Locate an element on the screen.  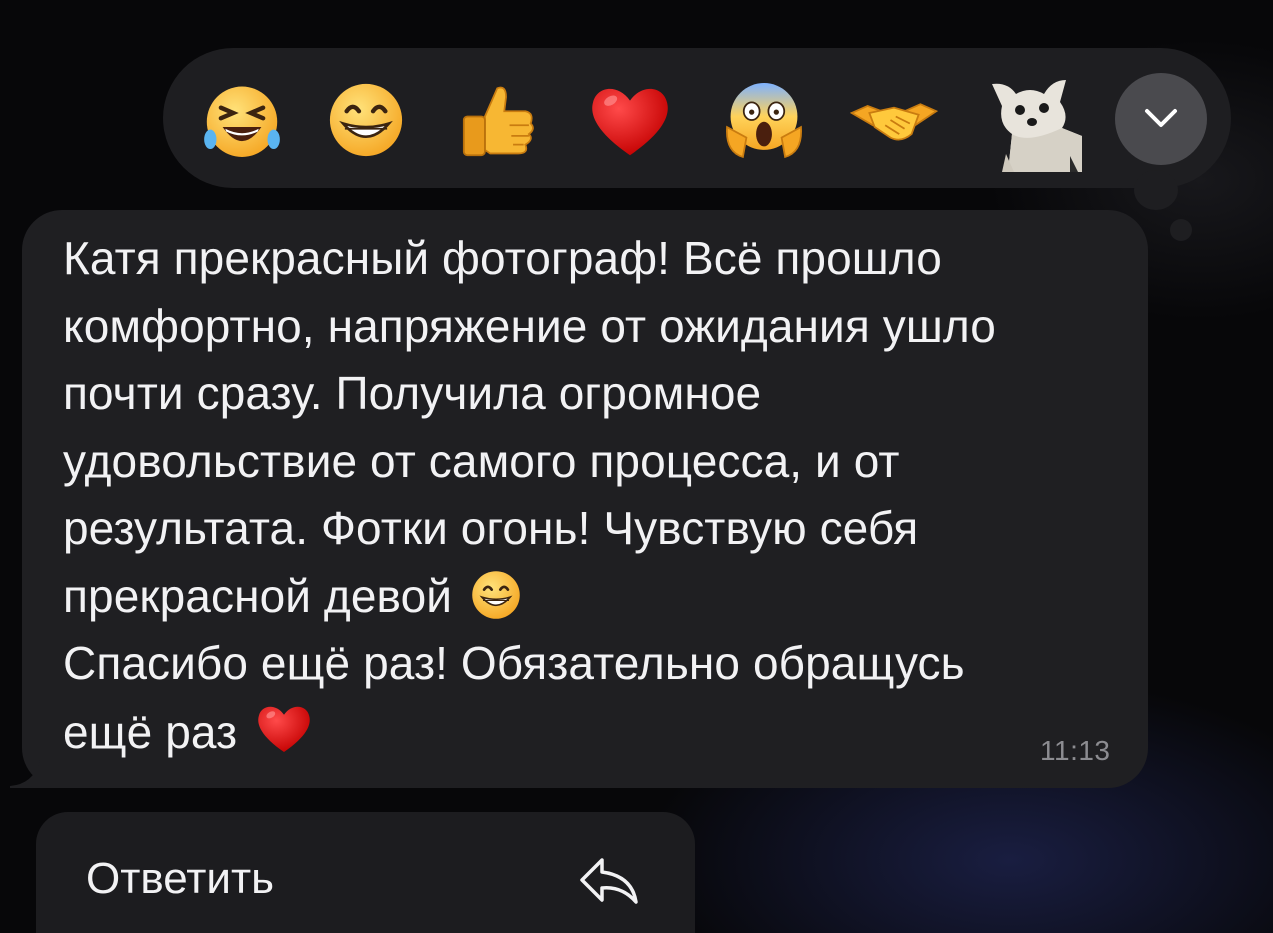
bubble-tail is located at coordinates (40, 774).